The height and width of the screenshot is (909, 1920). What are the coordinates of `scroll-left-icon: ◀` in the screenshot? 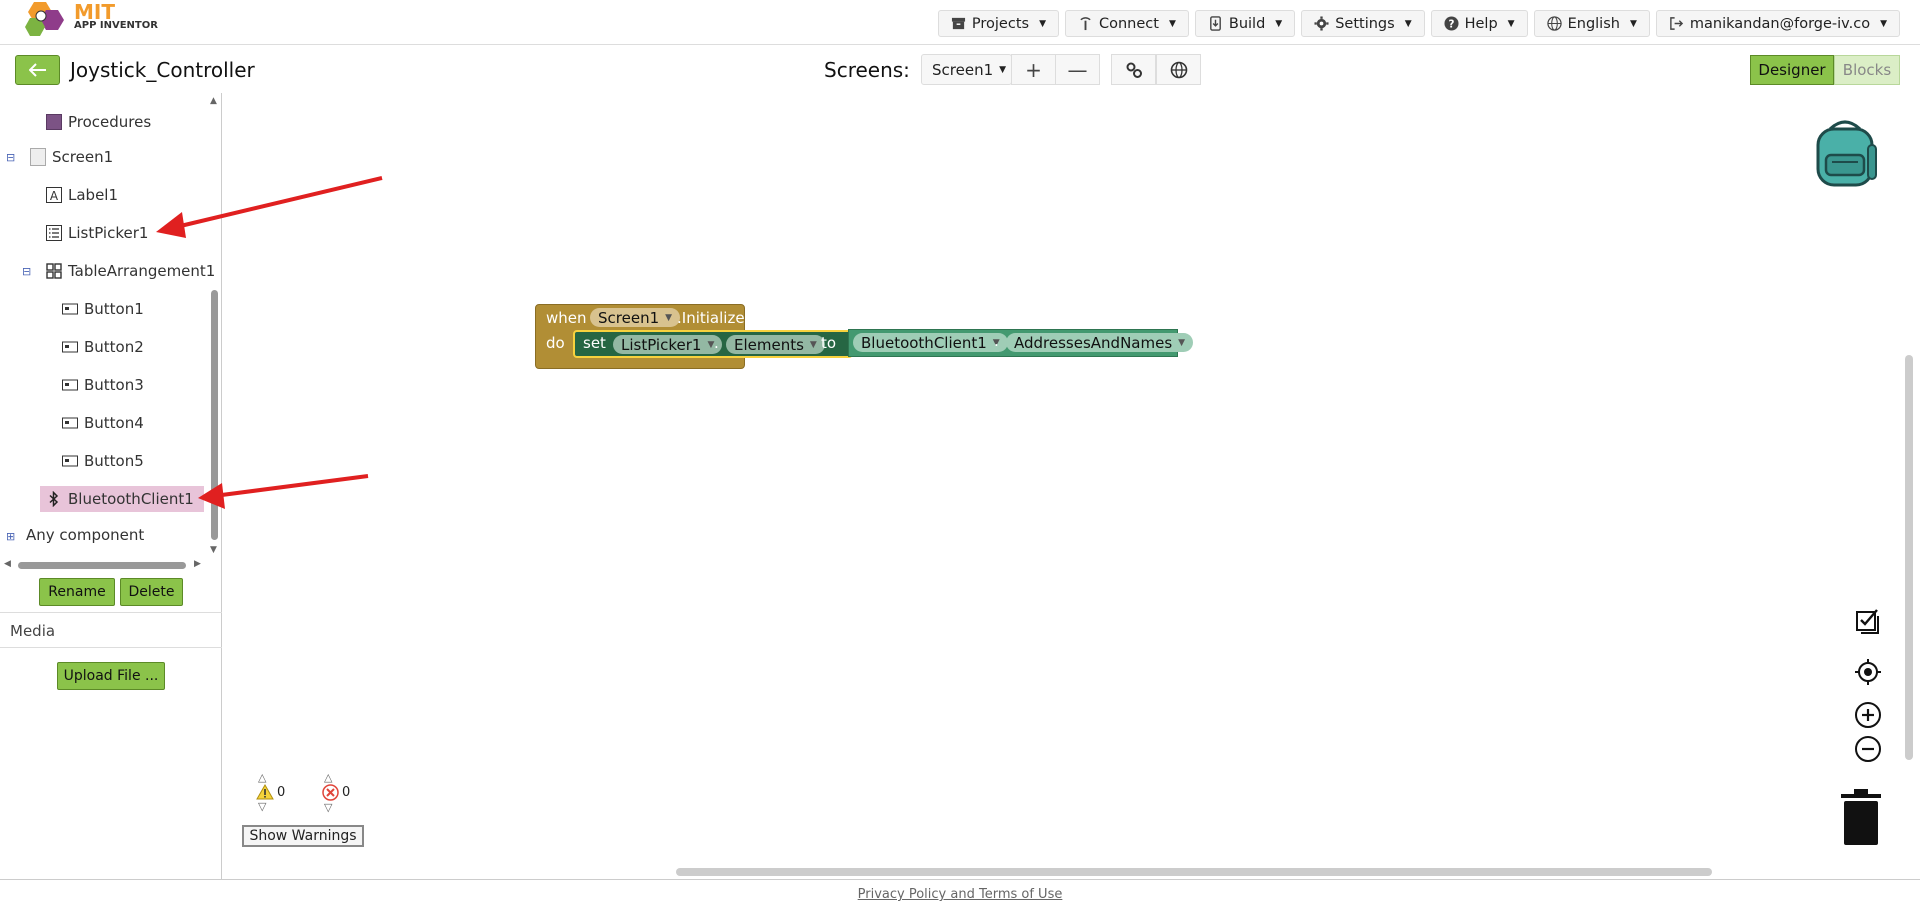 It's located at (7, 564).